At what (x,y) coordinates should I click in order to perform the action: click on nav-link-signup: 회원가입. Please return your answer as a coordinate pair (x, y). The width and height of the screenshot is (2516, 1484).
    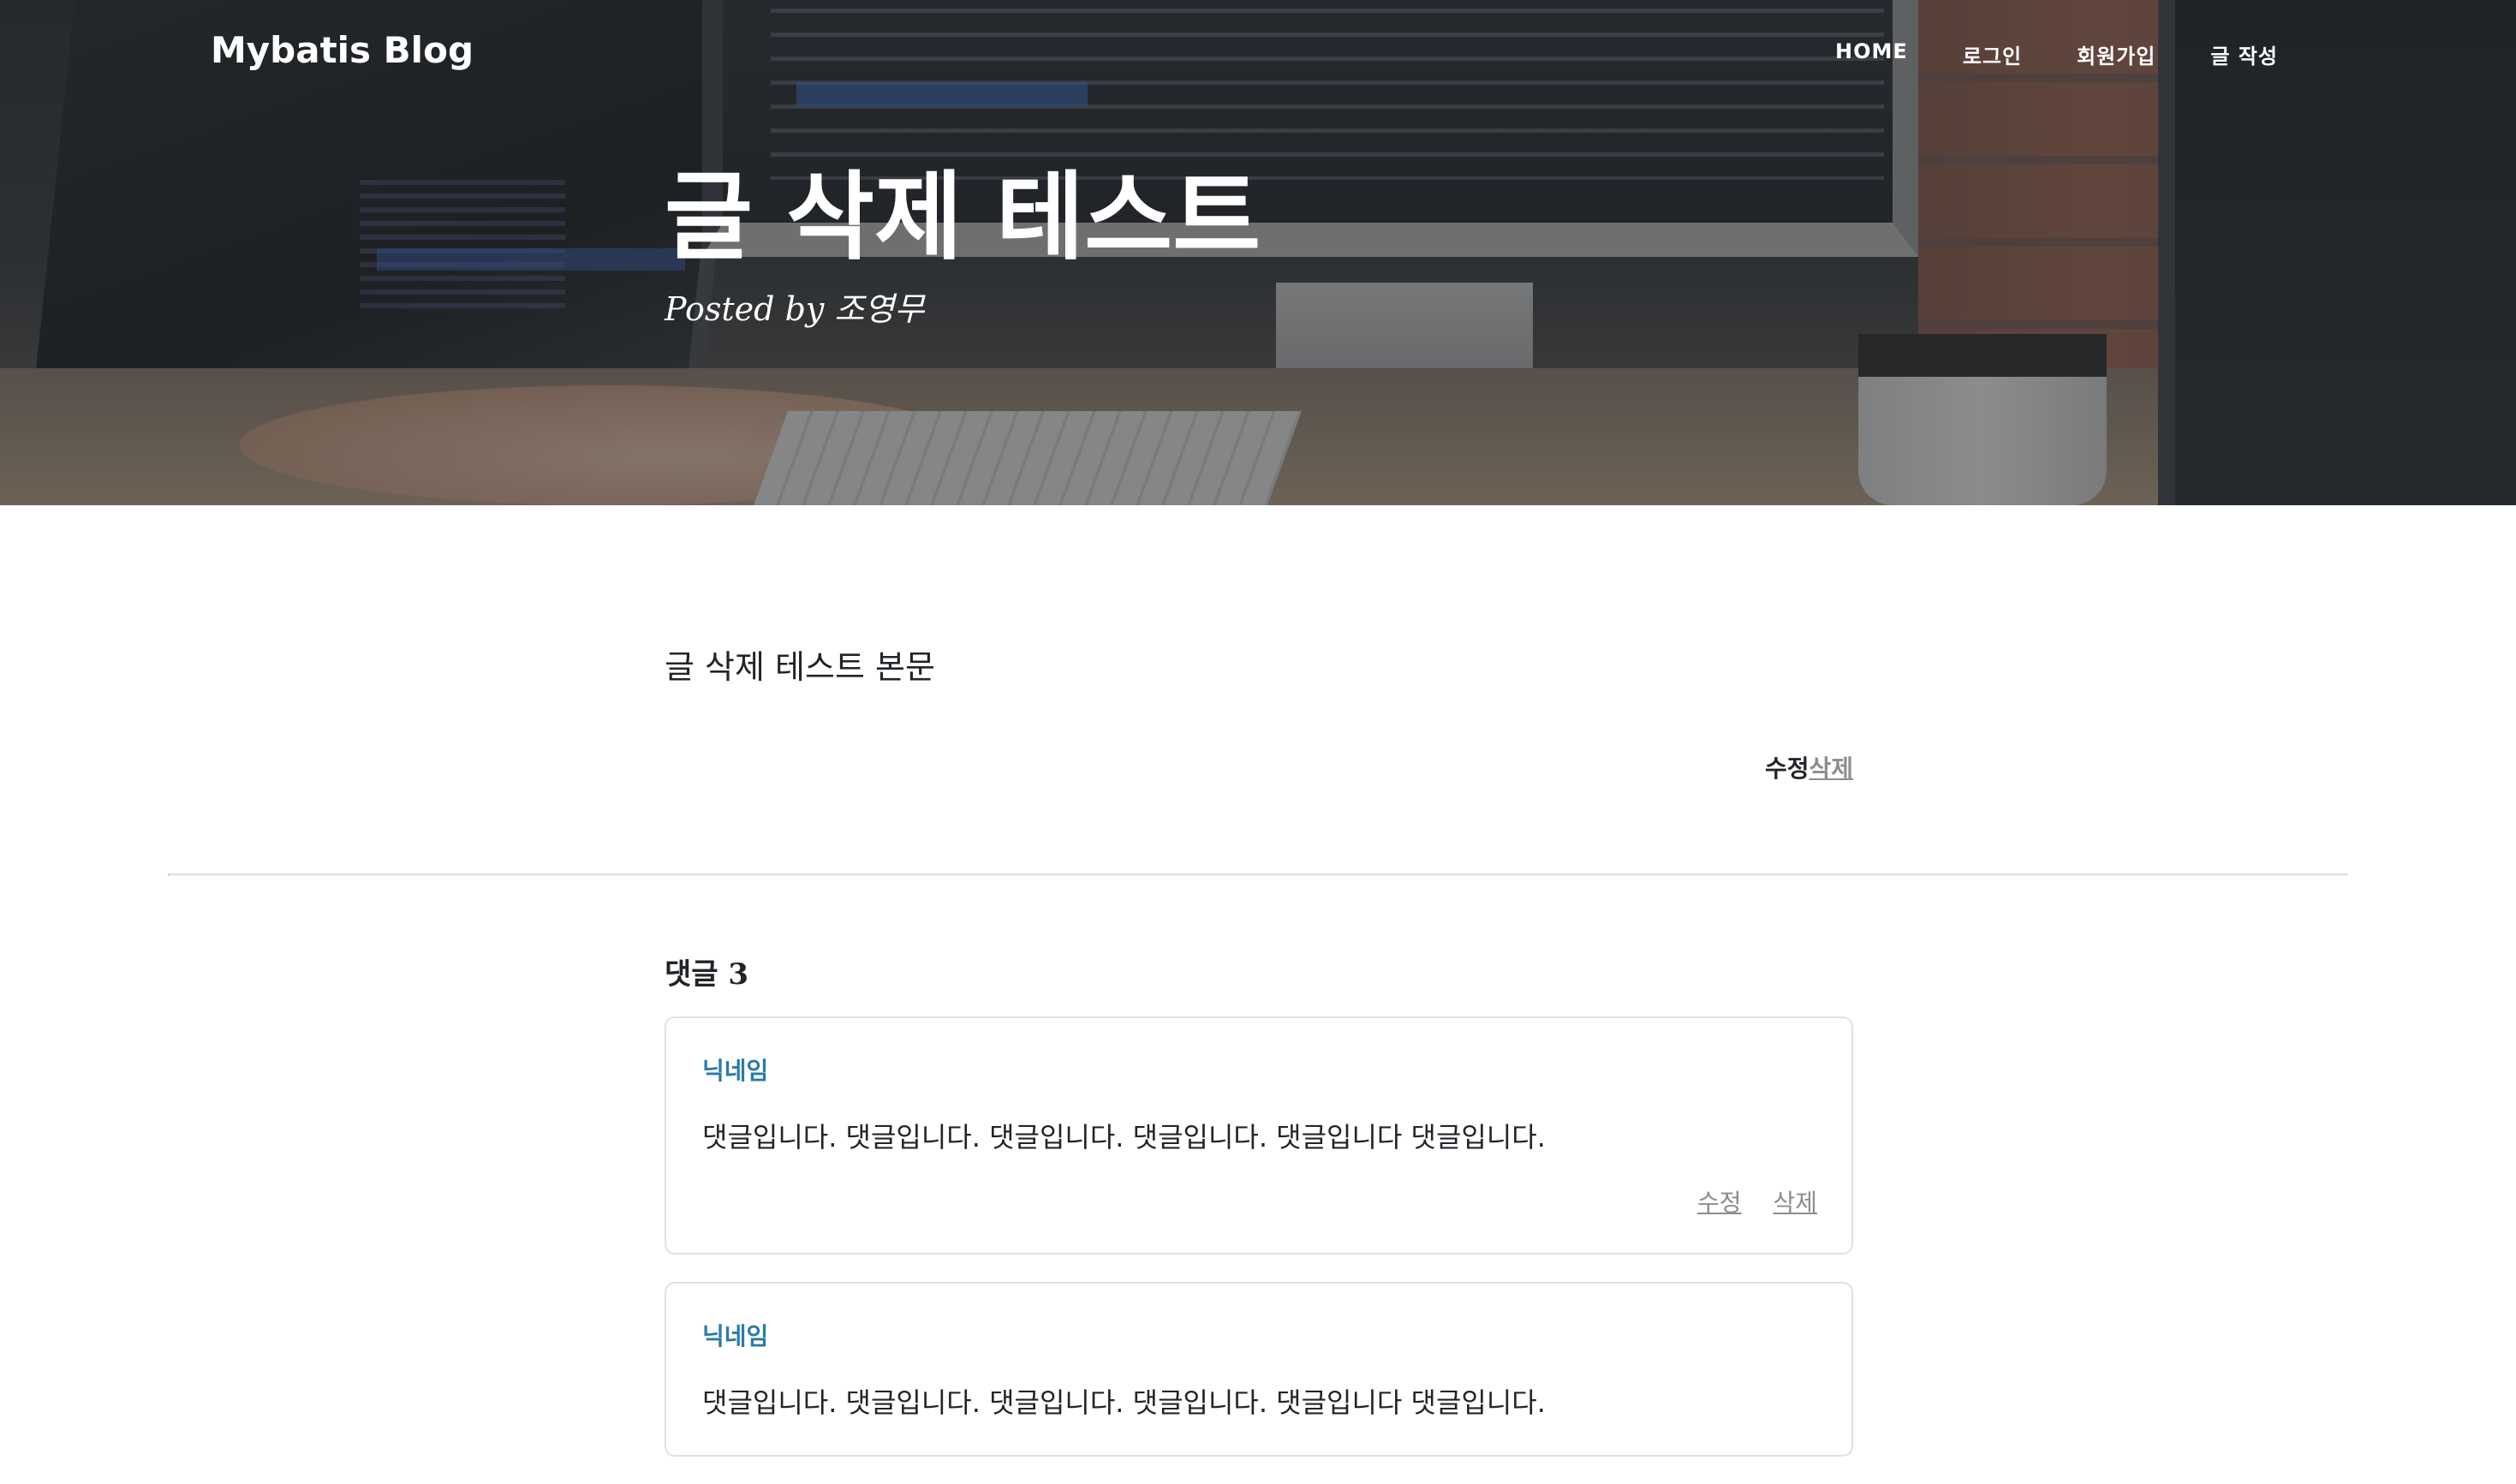
    Looking at the image, I should click on (2116, 54).